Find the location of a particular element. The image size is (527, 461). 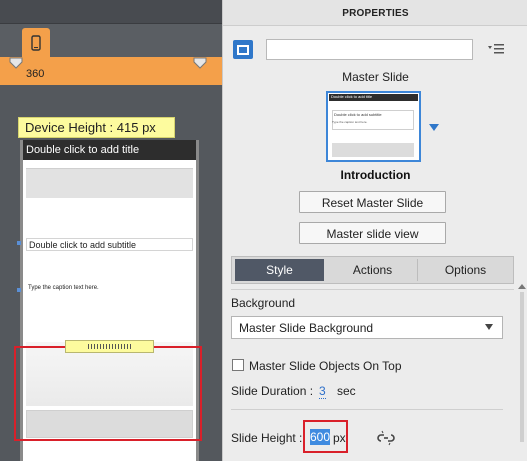

tab-options: Options is located at coordinates (465, 270).